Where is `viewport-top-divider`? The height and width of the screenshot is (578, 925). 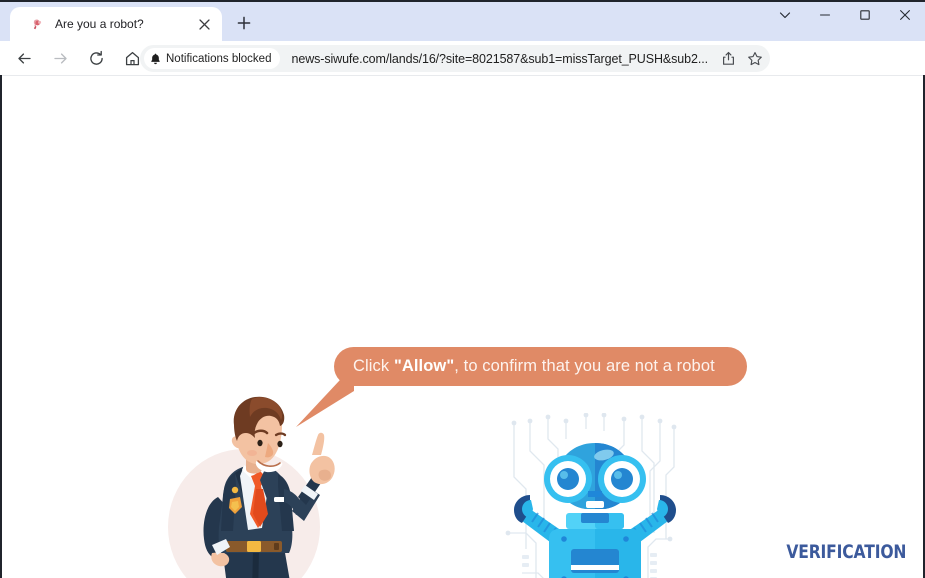
viewport-top-divider is located at coordinates (462, 75).